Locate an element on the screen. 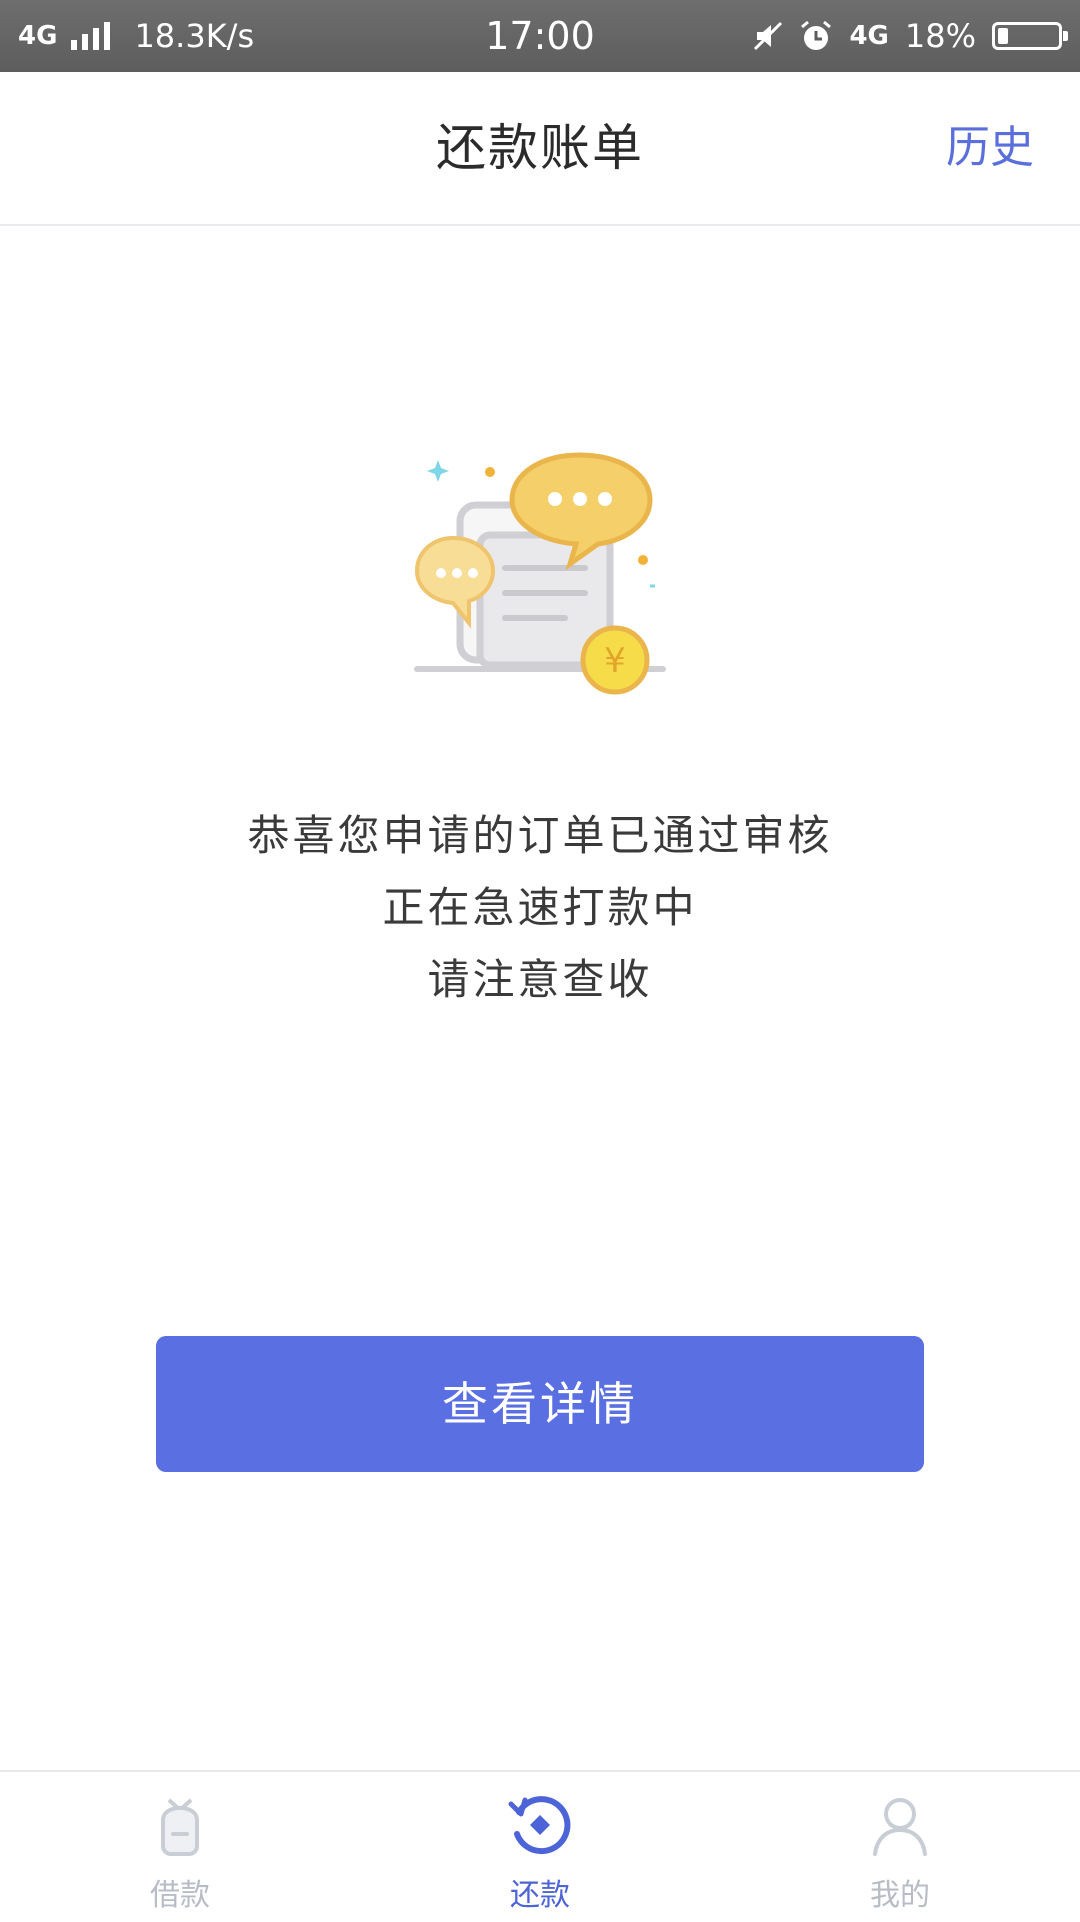  header: 还款账单 历史 is located at coordinates (540, 149).